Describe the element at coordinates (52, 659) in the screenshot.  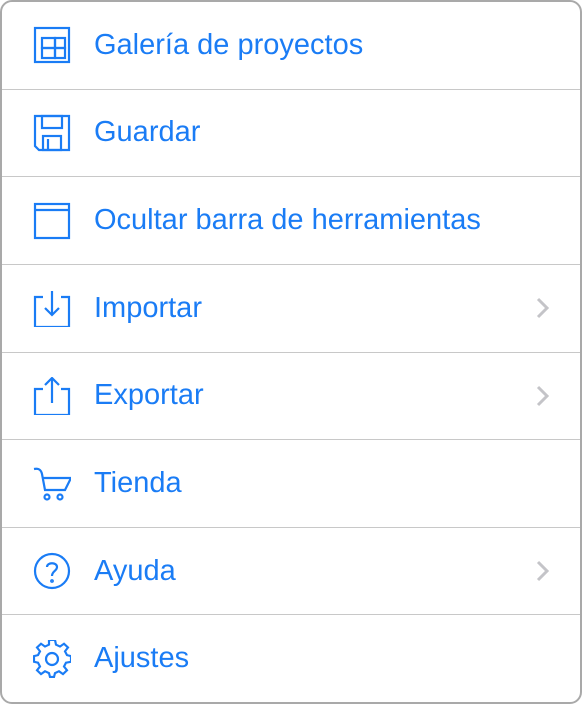
I see `settings-icon` at that location.